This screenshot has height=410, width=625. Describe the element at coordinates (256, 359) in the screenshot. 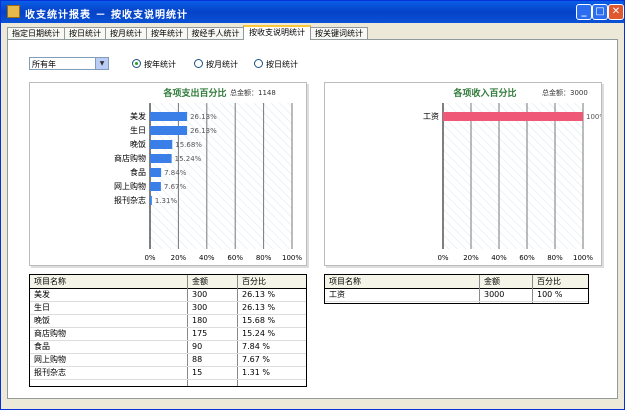

I see `table-cell: 7.67 %` at that location.